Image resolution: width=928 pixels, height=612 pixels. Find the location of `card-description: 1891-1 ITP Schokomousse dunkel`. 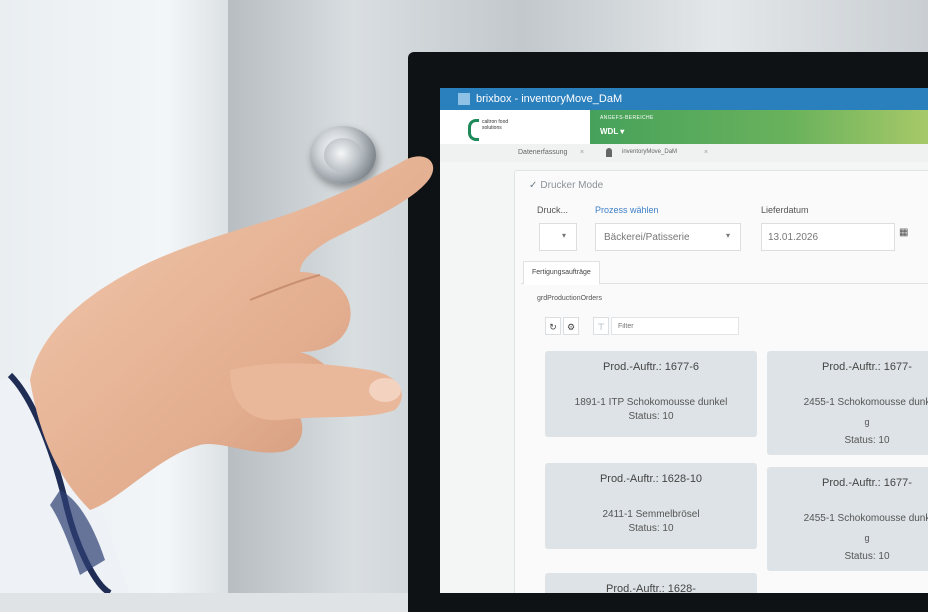

card-description: 1891-1 ITP Schokomousse dunkel is located at coordinates (651, 402).